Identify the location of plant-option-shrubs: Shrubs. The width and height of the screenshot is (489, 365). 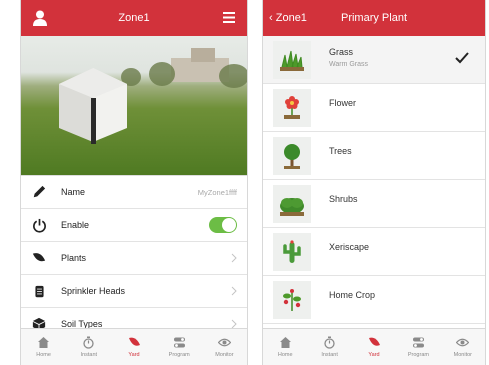
(374, 204).